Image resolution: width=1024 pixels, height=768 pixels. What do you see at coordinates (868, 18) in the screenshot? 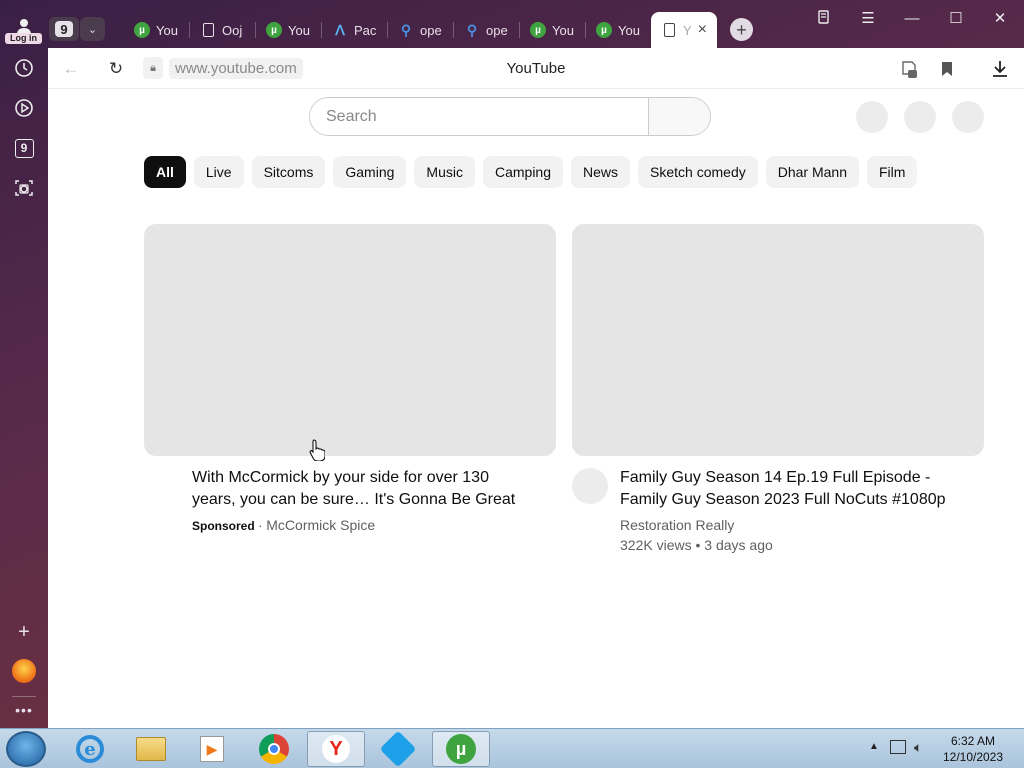
I see `menu-icon: ☰` at bounding box center [868, 18].